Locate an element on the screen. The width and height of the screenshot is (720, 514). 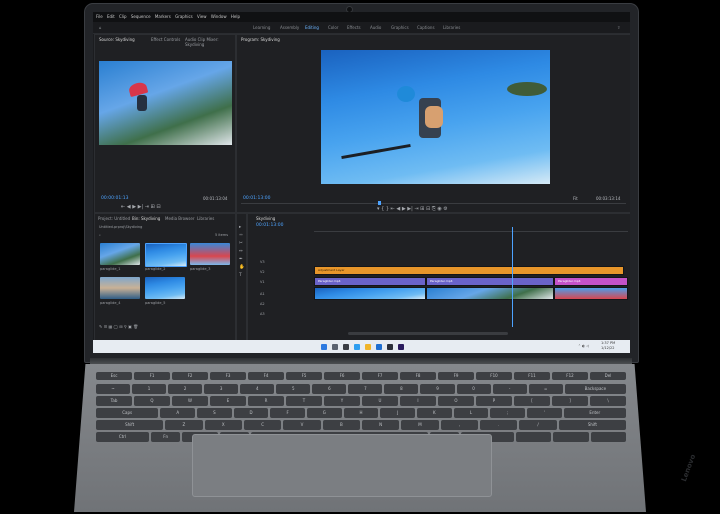
key-3: 3 is located at coordinates (221, 389).